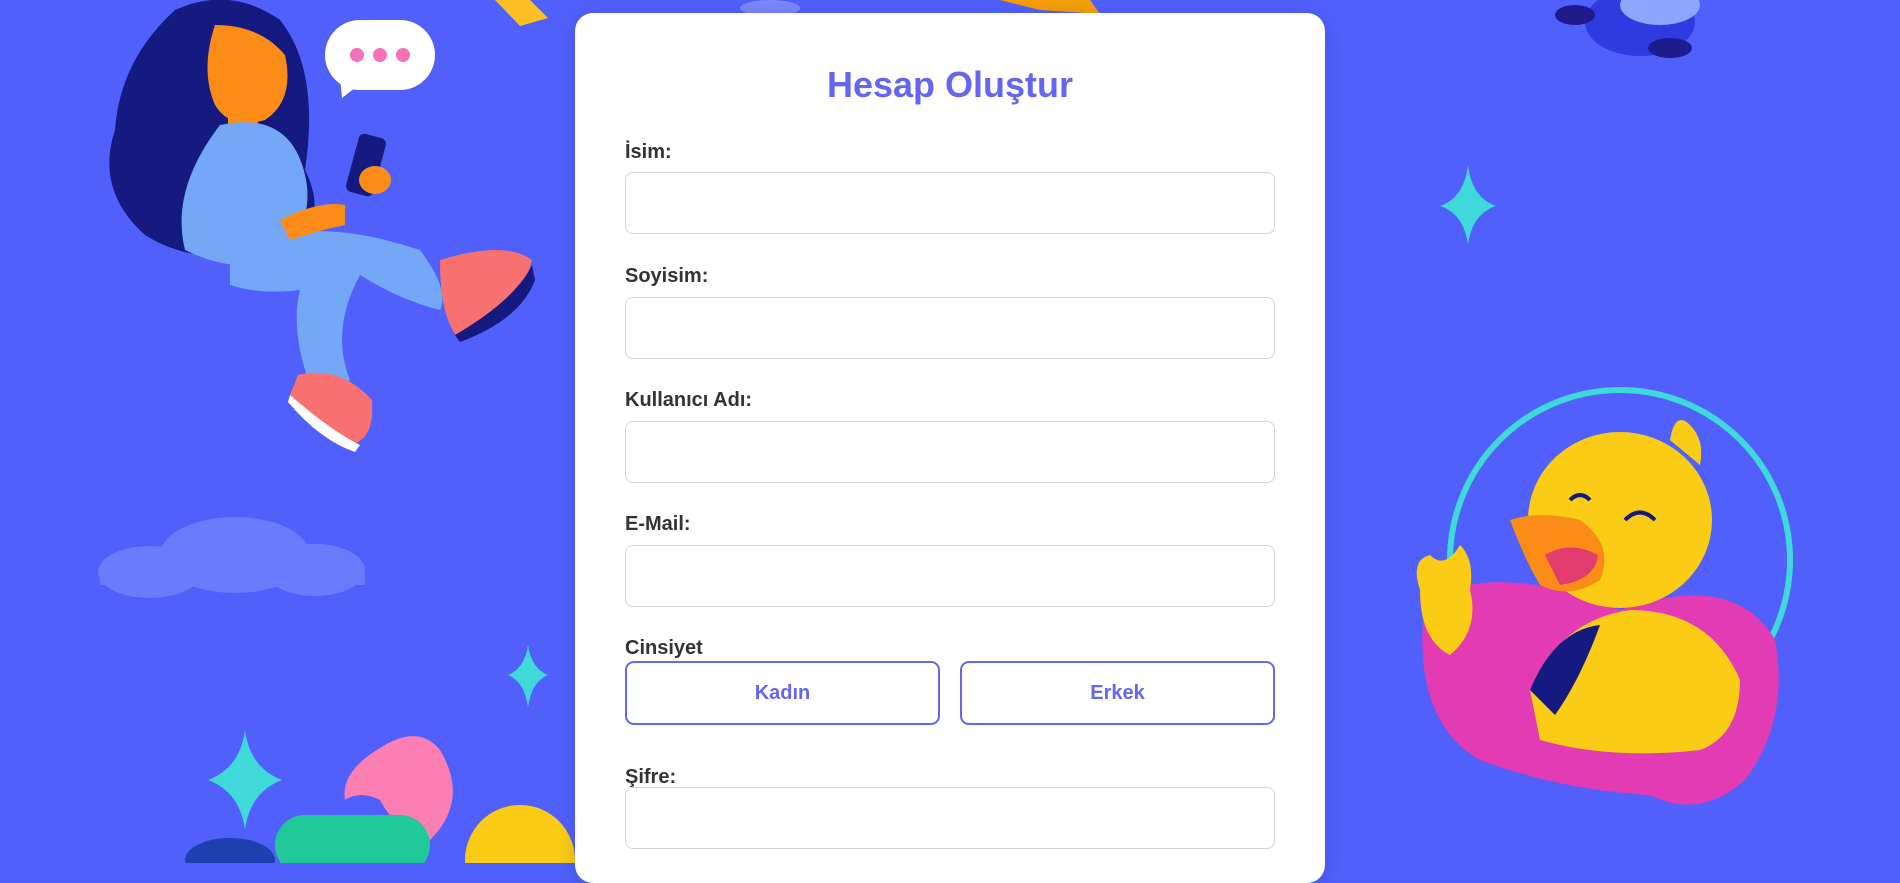 The image size is (1900, 883). Describe the element at coordinates (782, 693) in the screenshot. I see `gender-female-button: Kadın` at that location.